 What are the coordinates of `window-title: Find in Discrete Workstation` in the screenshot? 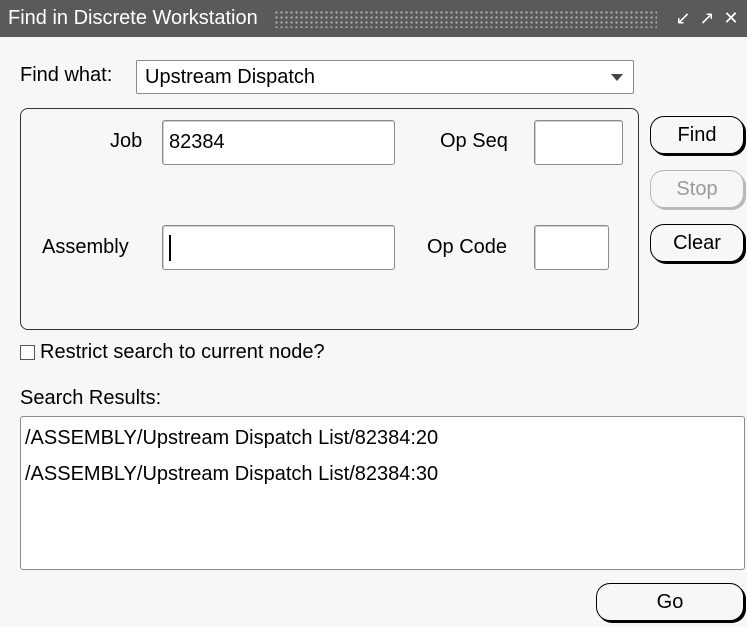 It's located at (133, 18).